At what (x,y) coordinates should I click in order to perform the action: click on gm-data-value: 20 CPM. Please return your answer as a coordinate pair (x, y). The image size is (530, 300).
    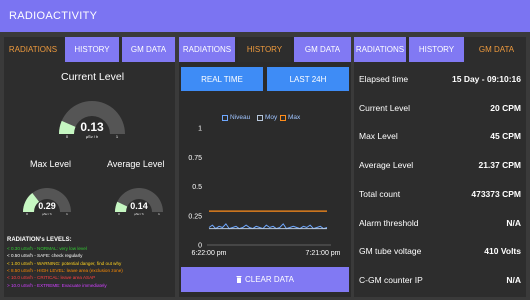
    Looking at the image, I should click on (505, 107).